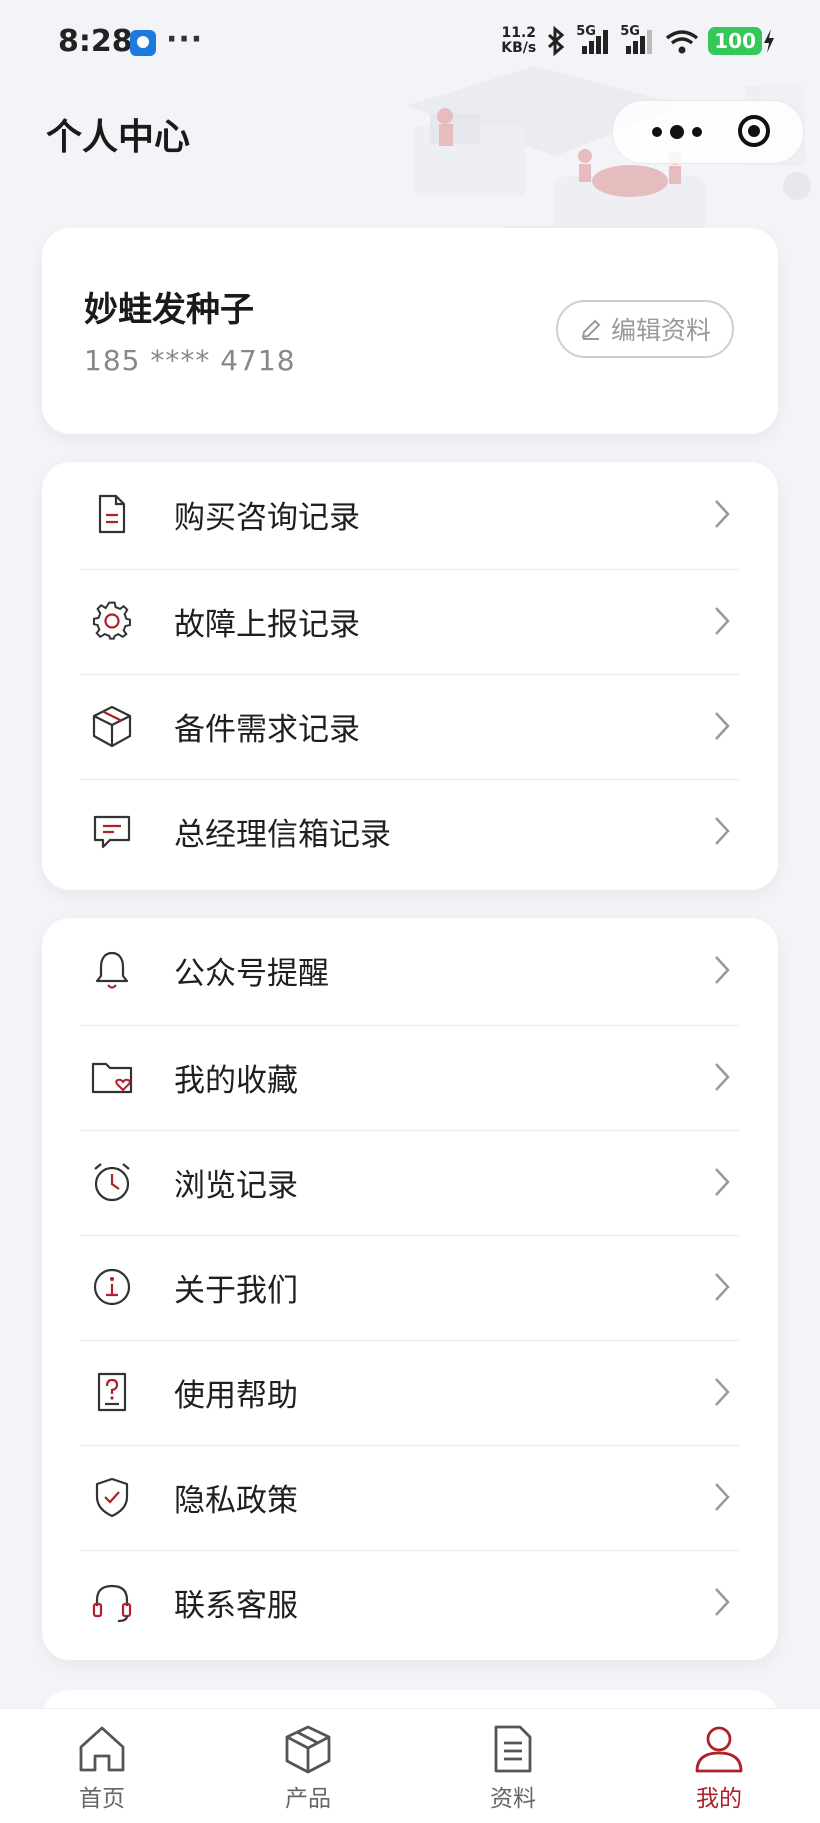 This screenshot has height=1823, width=820. What do you see at coordinates (112, 1182) in the screenshot?
I see `alarm-clock-icon` at bounding box center [112, 1182].